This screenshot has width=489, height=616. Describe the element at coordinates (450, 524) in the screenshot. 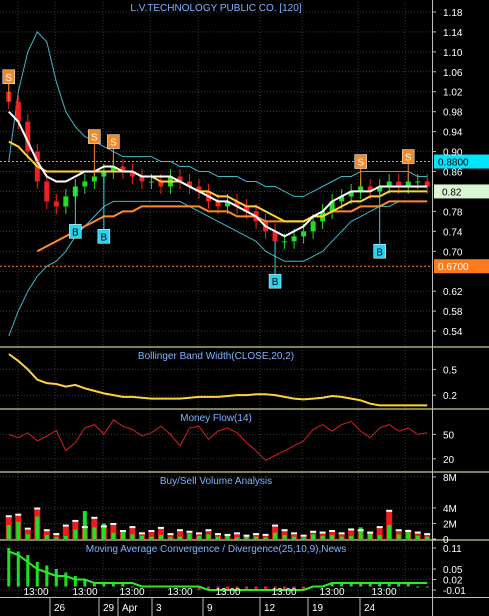

I see `y-tick-label: 2M` at that location.